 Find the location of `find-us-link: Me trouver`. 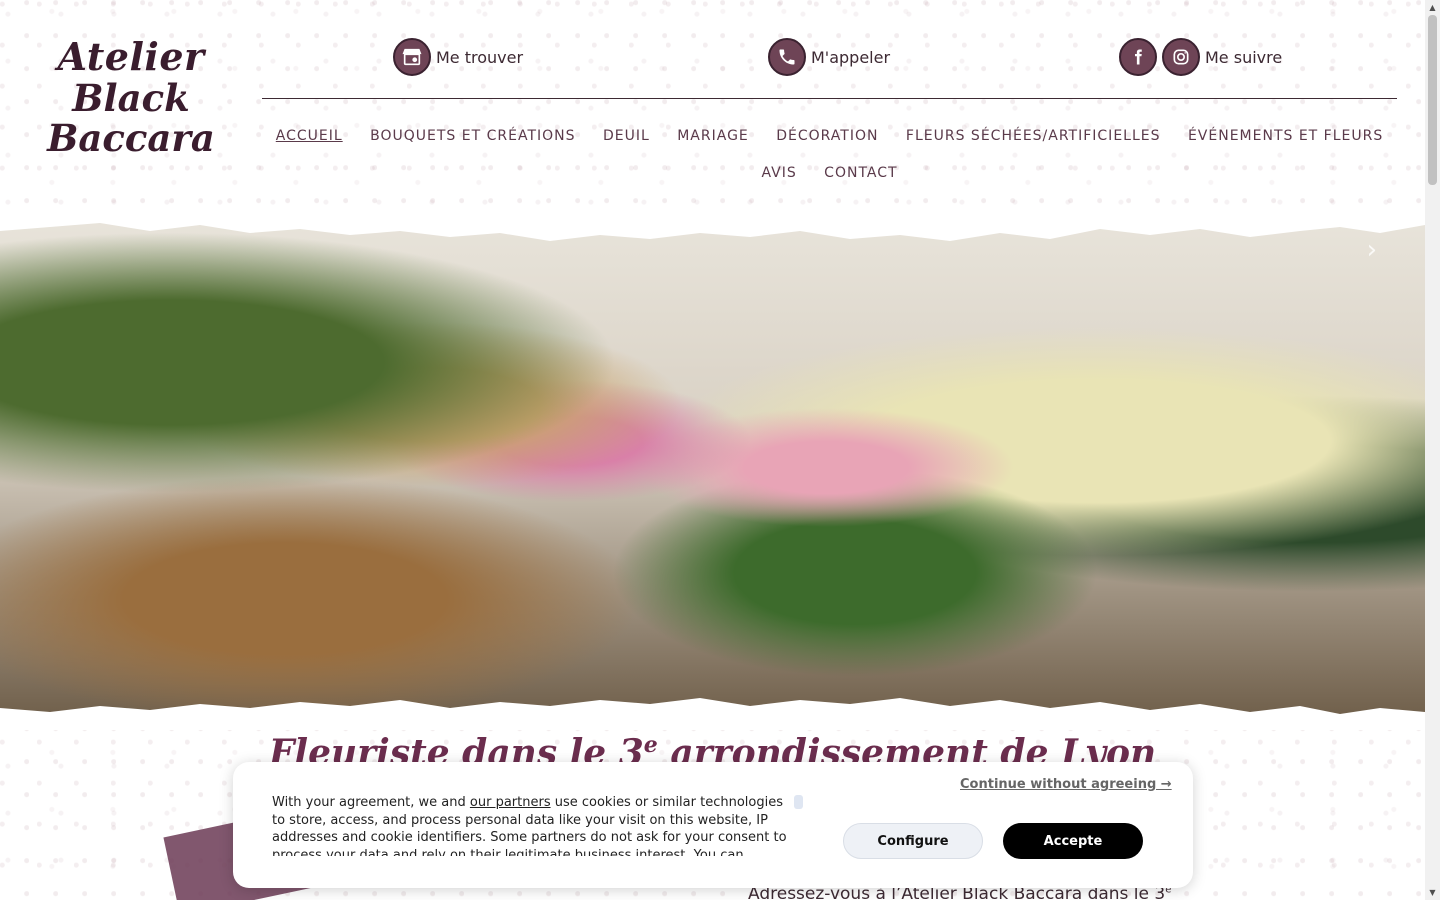

find-us-link: Me trouver is located at coordinates (458, 57).